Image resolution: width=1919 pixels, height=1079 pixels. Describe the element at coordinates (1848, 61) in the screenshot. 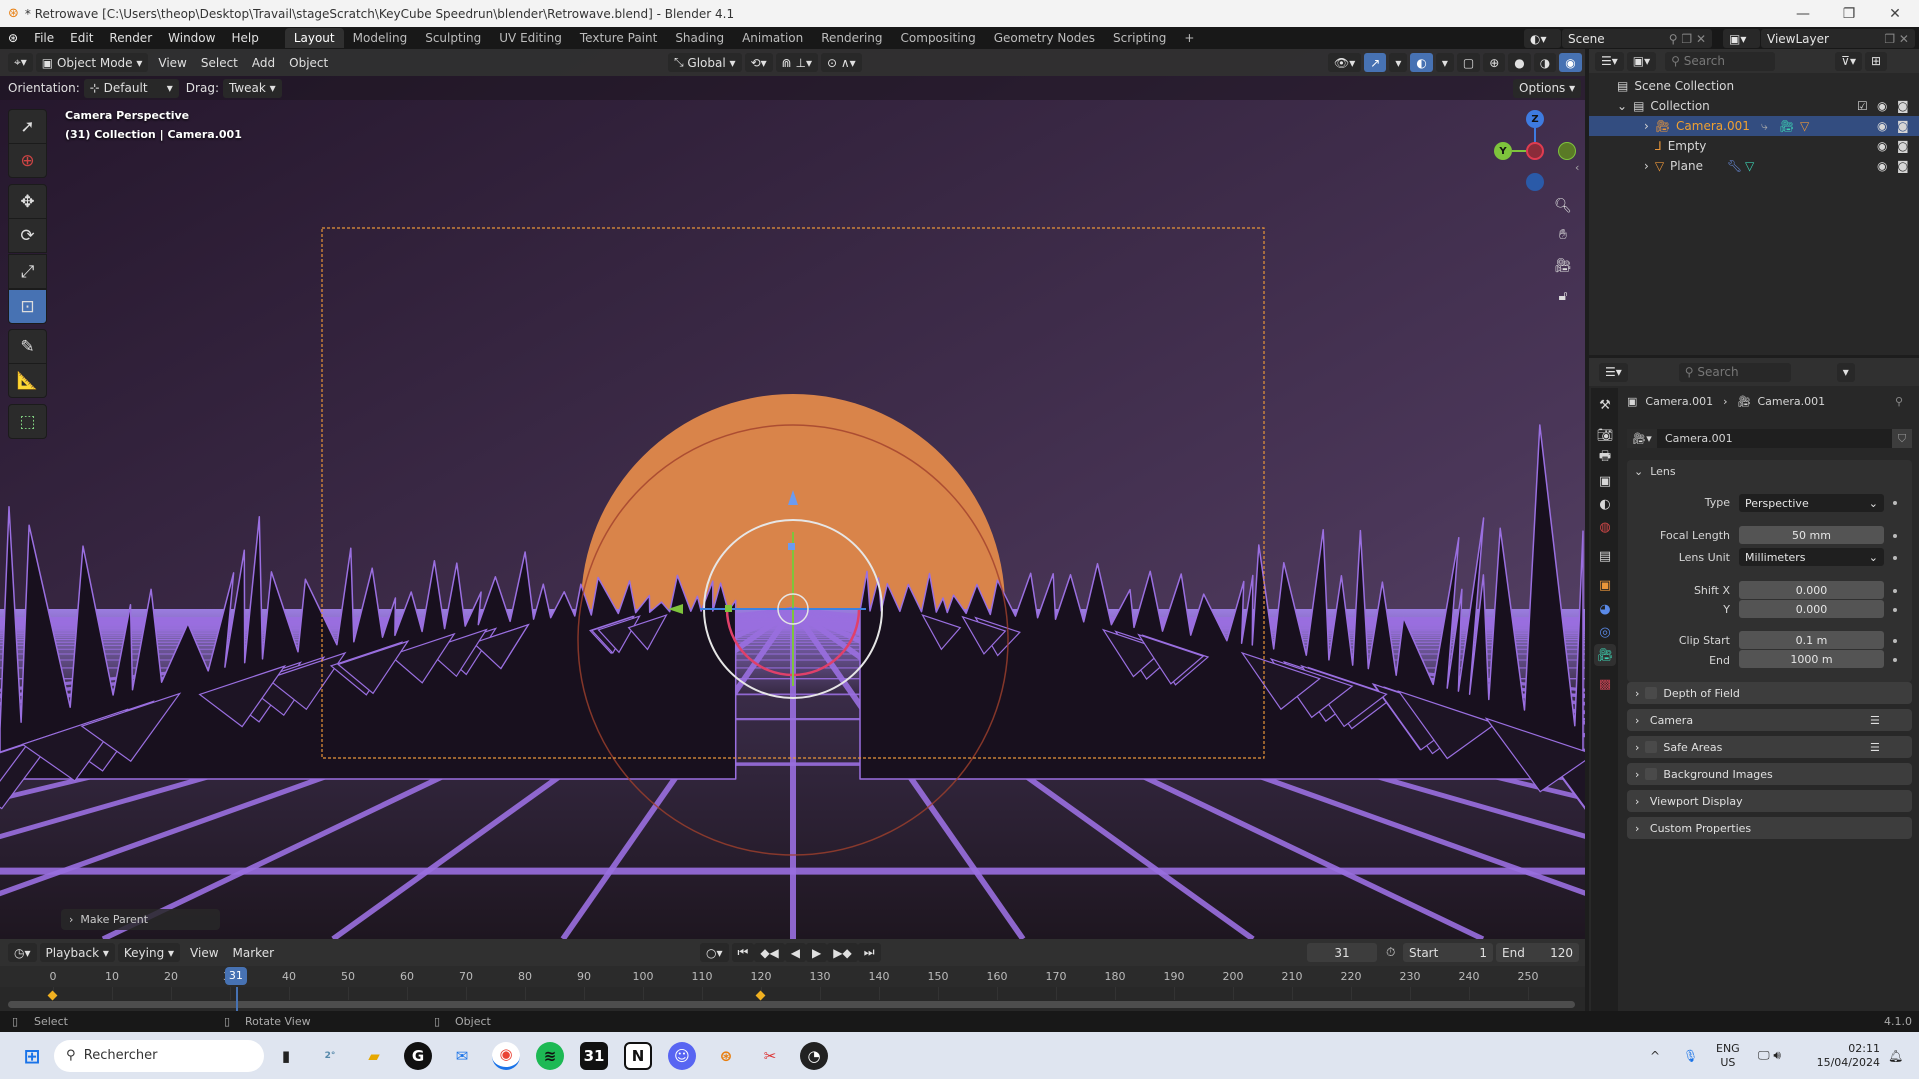

I see `filter-dropdown: ⊽▾` at that location.